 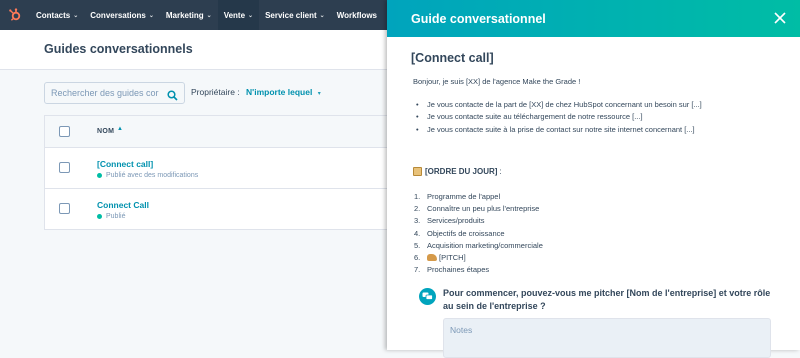 I want to click on owner-filter: Propriétaire : N'importe lequel ▾, so click(x=256, y=92).